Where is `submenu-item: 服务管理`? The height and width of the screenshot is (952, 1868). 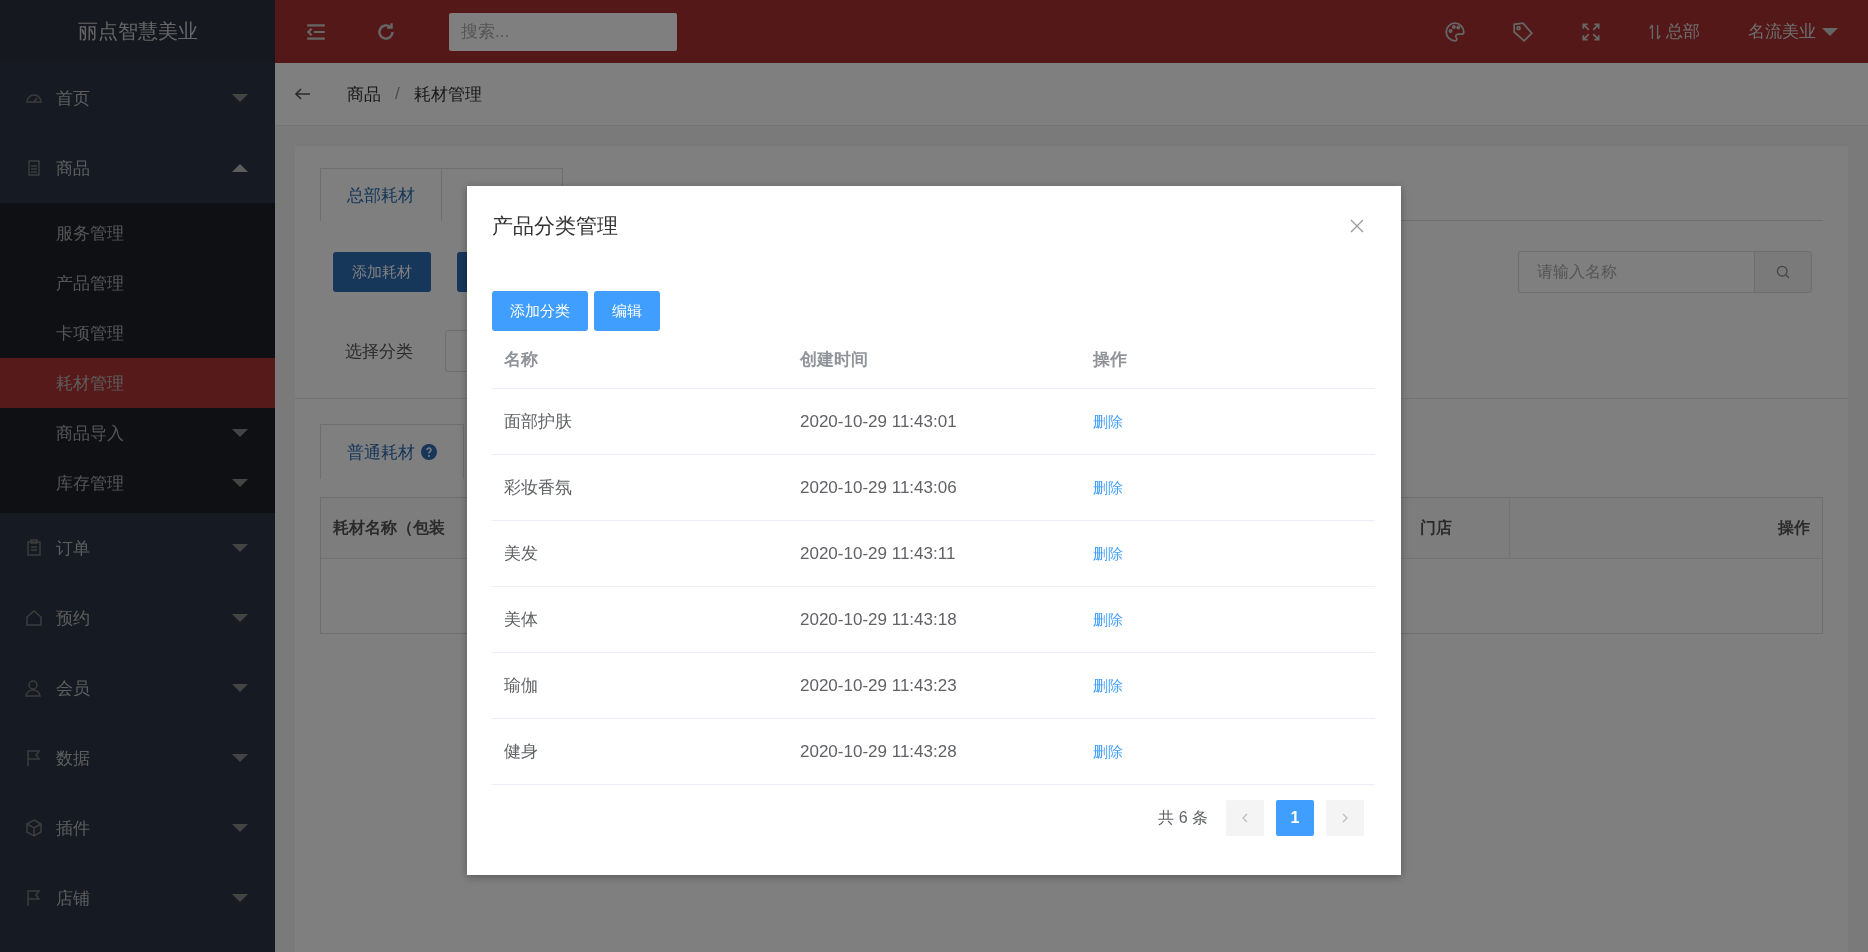 submenu-item: 服务管理 is located at coordinates (137, 233).